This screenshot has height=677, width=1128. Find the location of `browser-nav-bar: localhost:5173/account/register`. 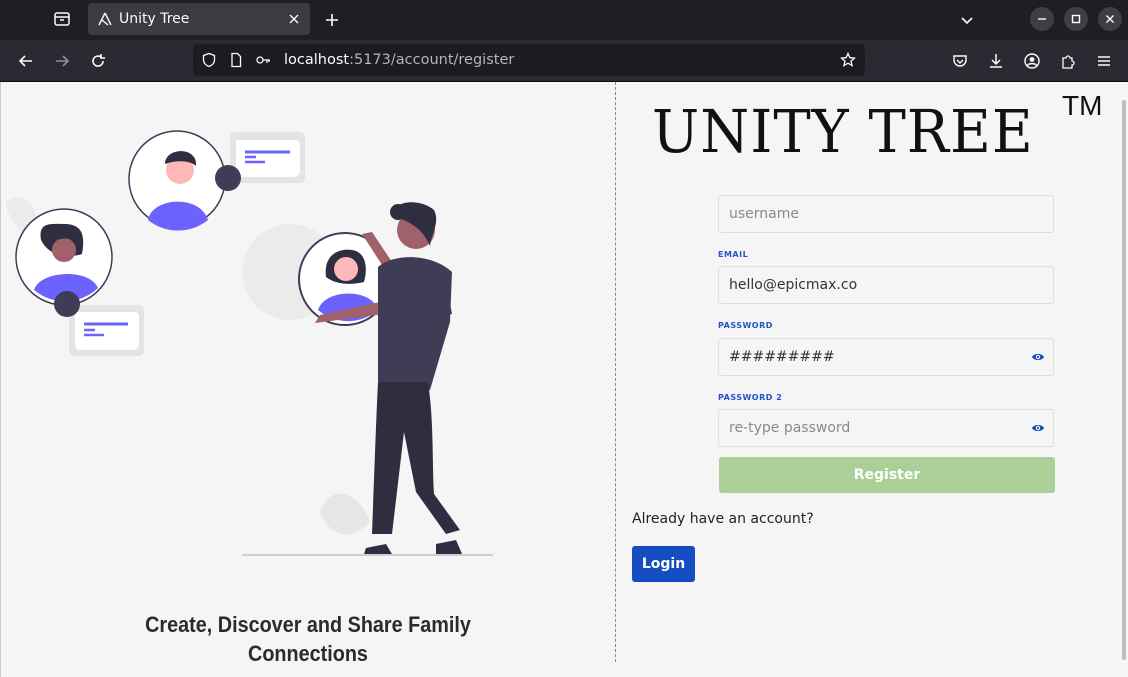

browser-nav-bar: localhost:5173/account/register is located at coordinates (564, 61).